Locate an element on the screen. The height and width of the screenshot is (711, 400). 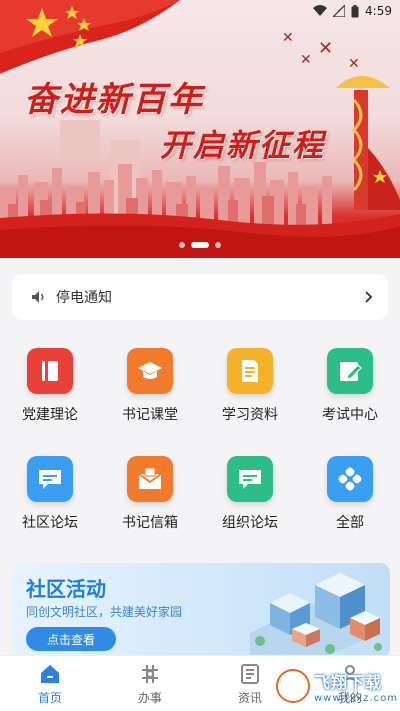
document-icon is located at coordinates (250, 371).